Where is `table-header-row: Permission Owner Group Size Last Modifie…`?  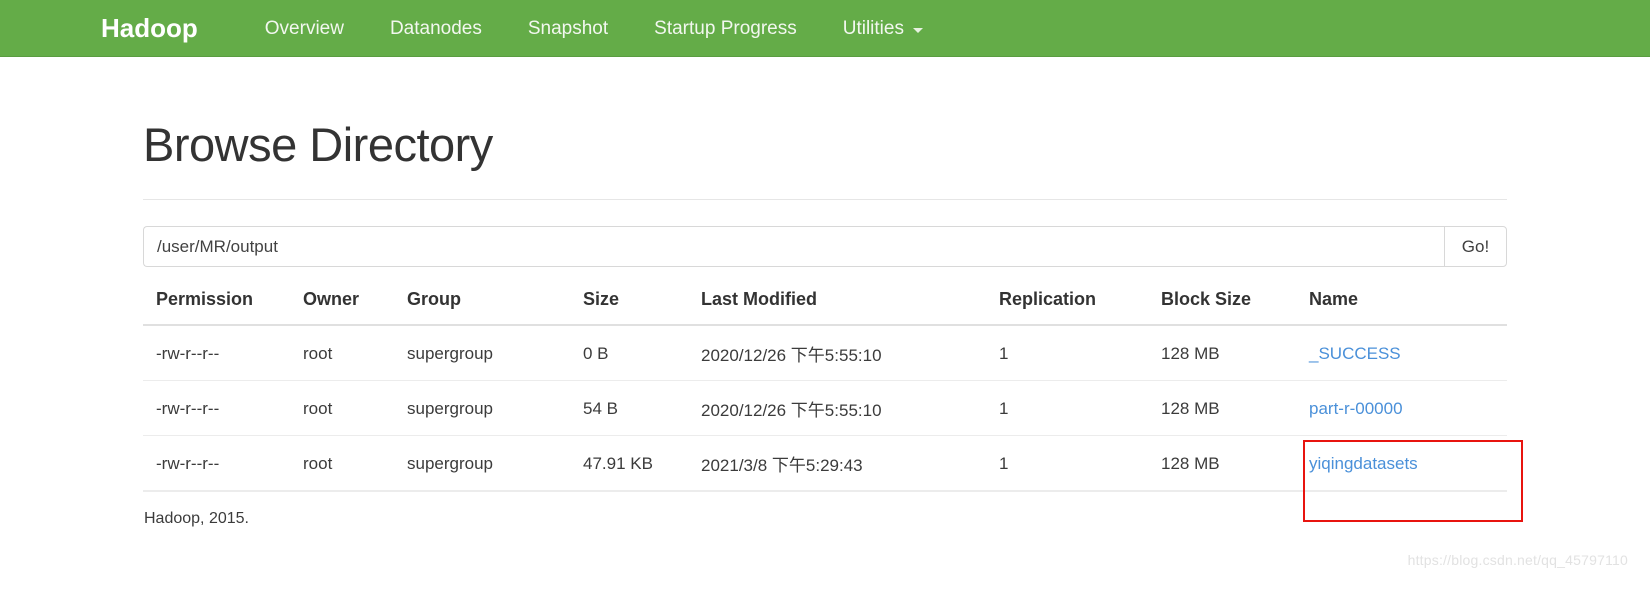 table-header-row: Permission Owner Group Size Last Modifie… is located at coordinates (825, 308).